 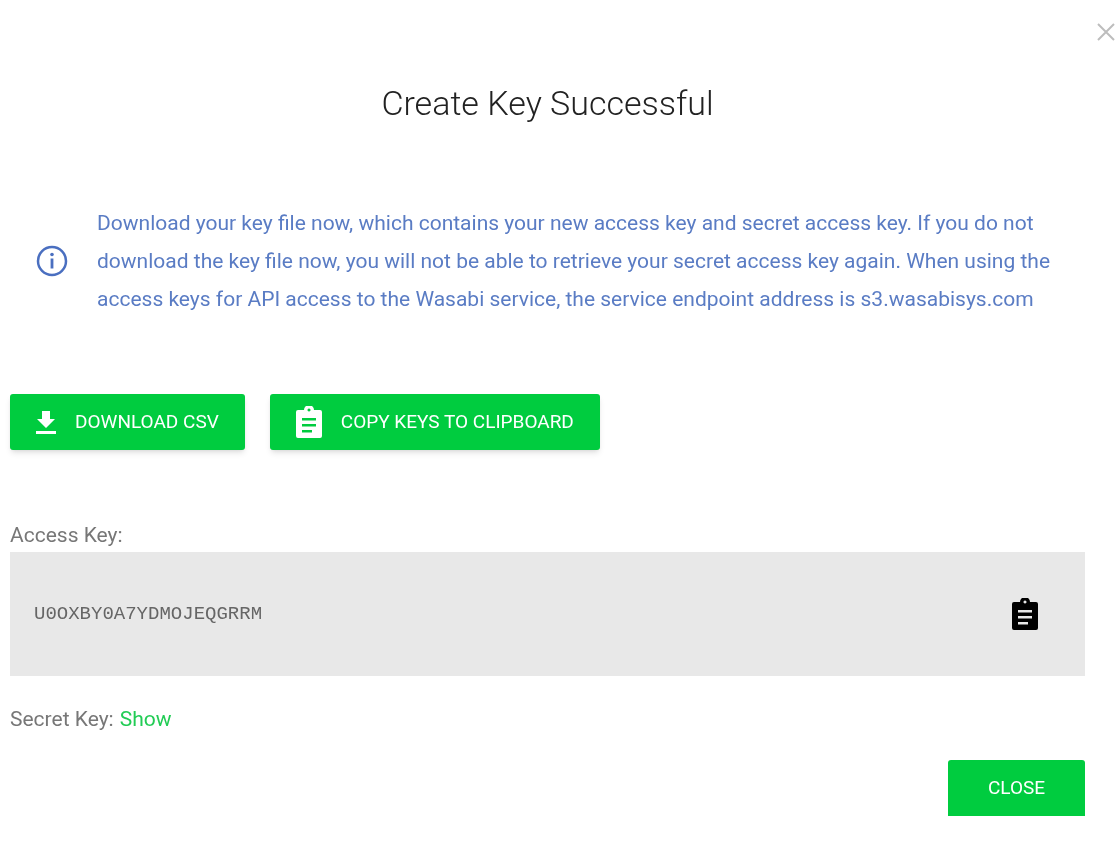 I want to click on close-icon, so click(x=1106, y=32).